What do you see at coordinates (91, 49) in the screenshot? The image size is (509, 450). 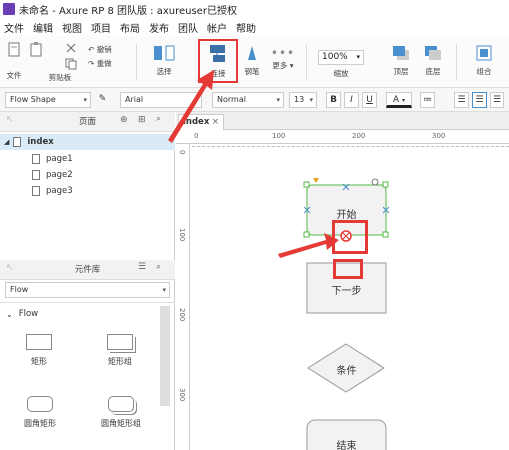 I see `undo-icon: ↶` at bounding box center [91, 49].